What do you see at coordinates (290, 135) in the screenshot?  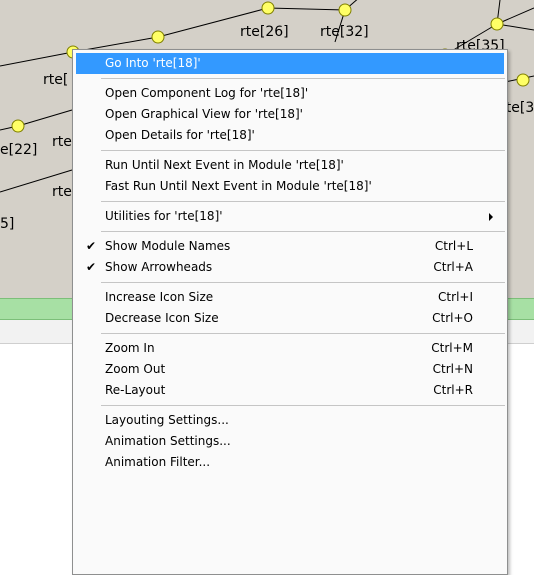 I see `menu-item-open-details: Open Details for 'rte[18]'` at bounding box center [290, 135].